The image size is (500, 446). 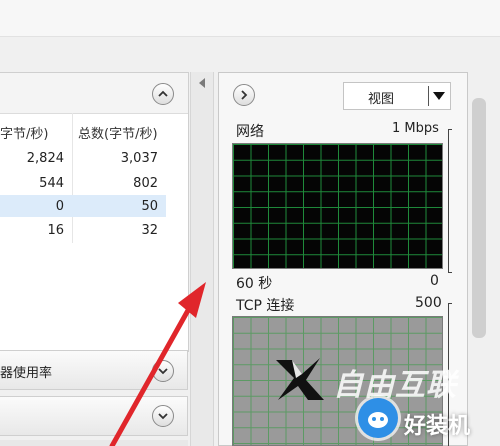 I want to click on watermark-brand-2: 好装机, so click(x=437, y=426).